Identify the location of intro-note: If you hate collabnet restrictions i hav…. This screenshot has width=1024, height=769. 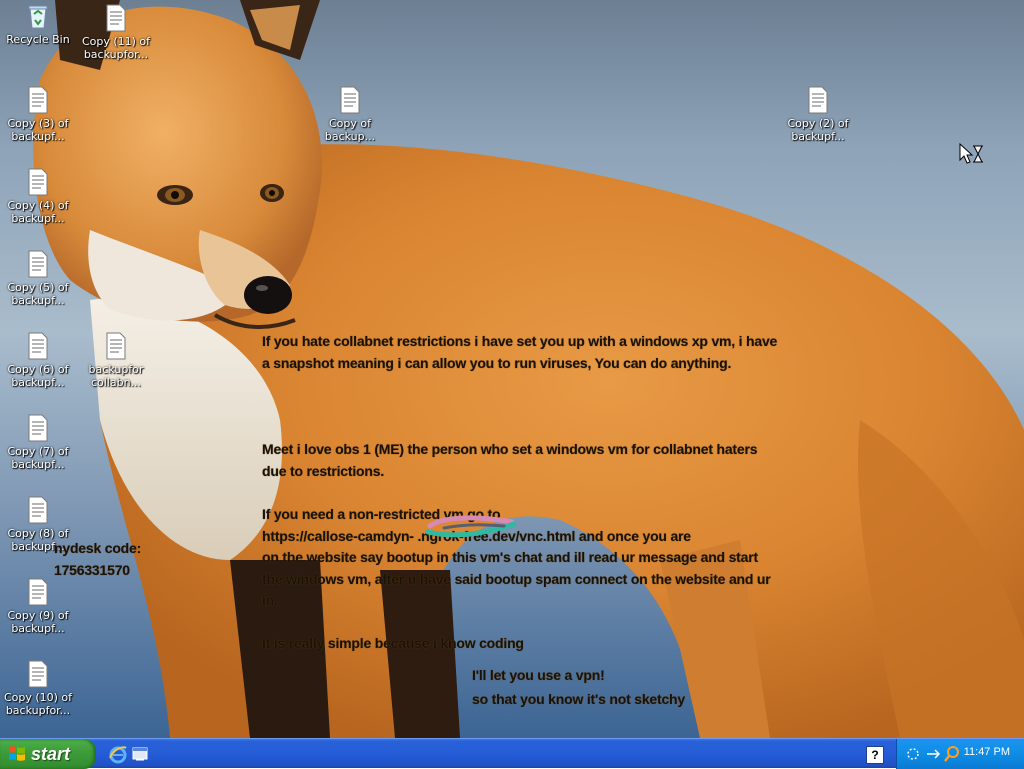
(520, 352).